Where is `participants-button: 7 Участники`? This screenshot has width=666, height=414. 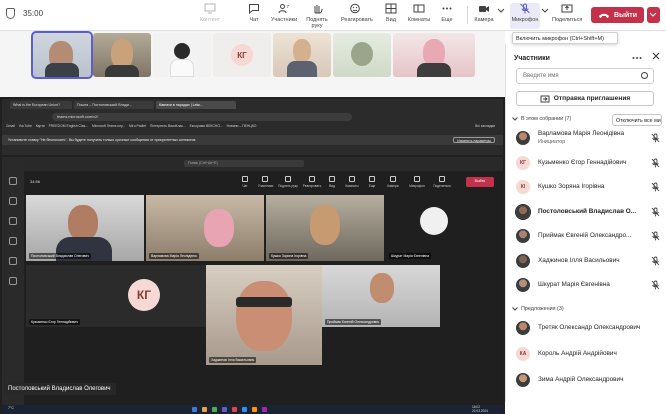
participants-button: 7 Участники is located at coordinates (284, 13).